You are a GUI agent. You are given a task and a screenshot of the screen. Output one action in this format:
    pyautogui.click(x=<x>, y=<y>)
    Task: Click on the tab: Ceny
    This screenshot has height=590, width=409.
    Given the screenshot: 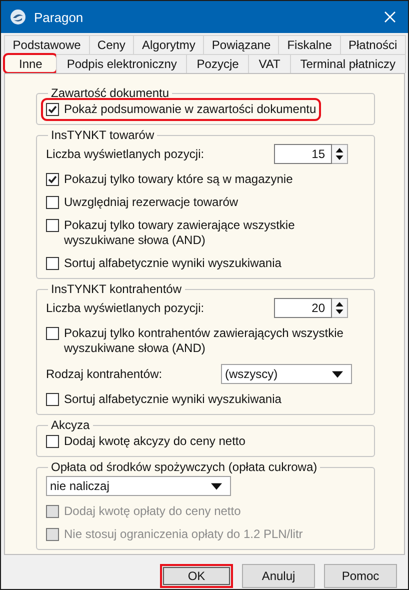 What is the action you would take?
    pyautogui.click(x=111, y=44)
    